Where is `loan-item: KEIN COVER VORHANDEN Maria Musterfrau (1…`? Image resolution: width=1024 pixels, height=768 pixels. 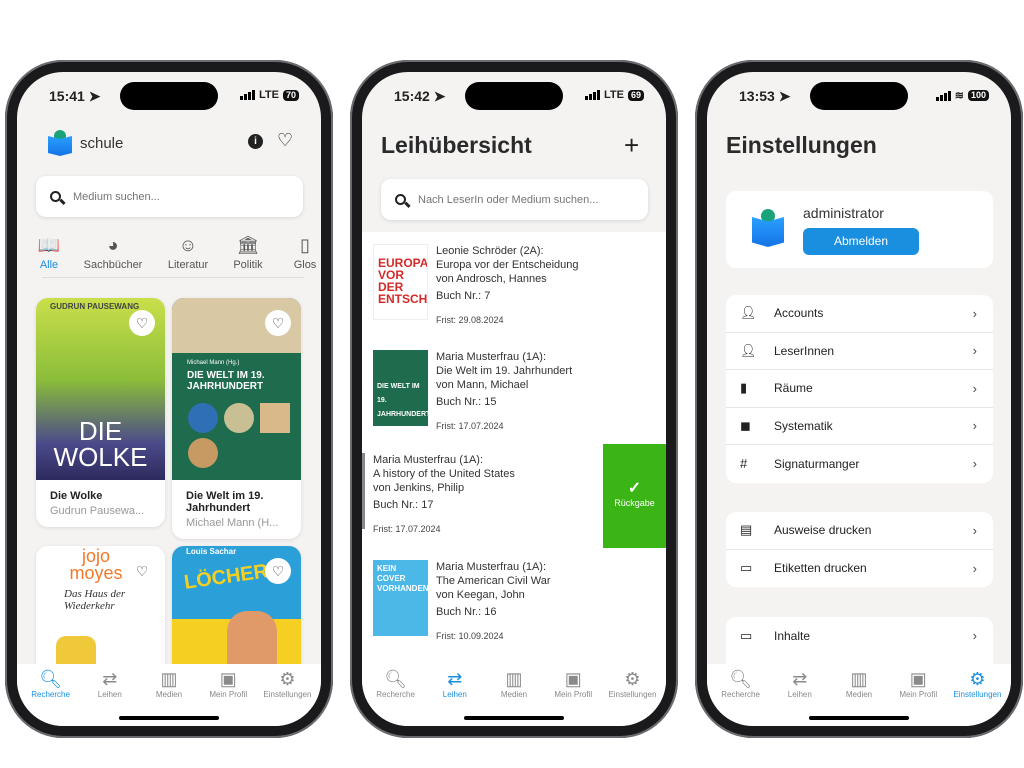
loan-item: KEIN COVER VORHANDEN Maria Musterfrau (1… is located at coordinates (514, 608).